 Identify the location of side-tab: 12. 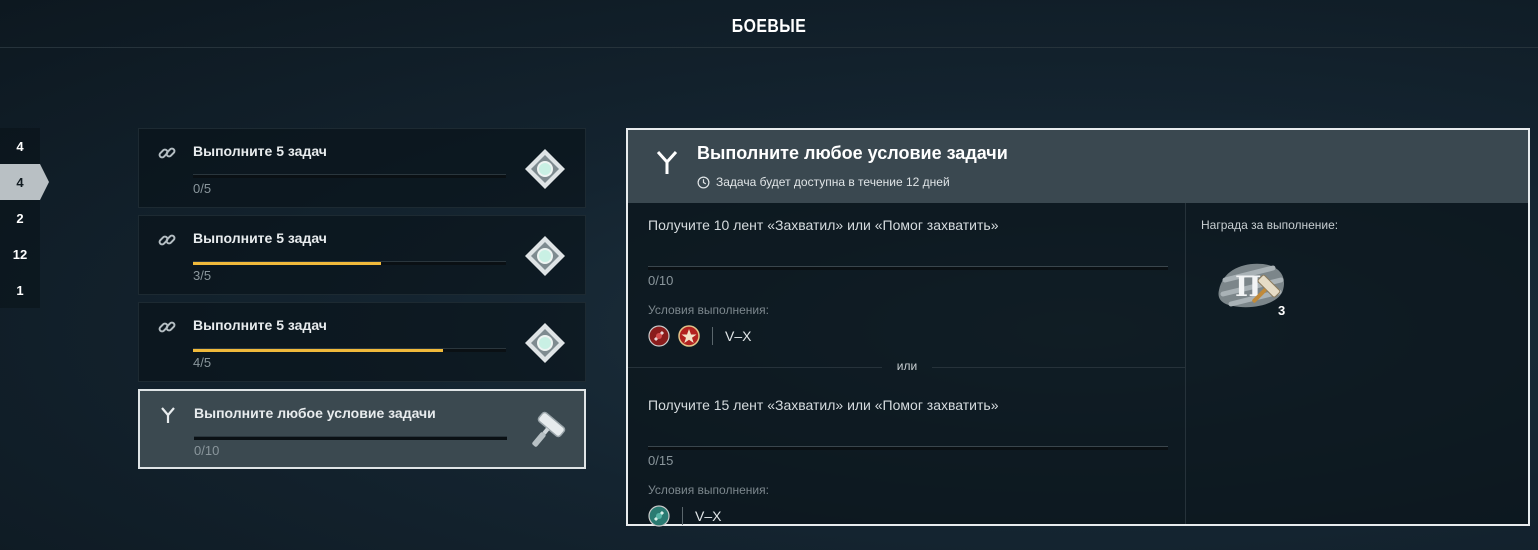
(20, 254).